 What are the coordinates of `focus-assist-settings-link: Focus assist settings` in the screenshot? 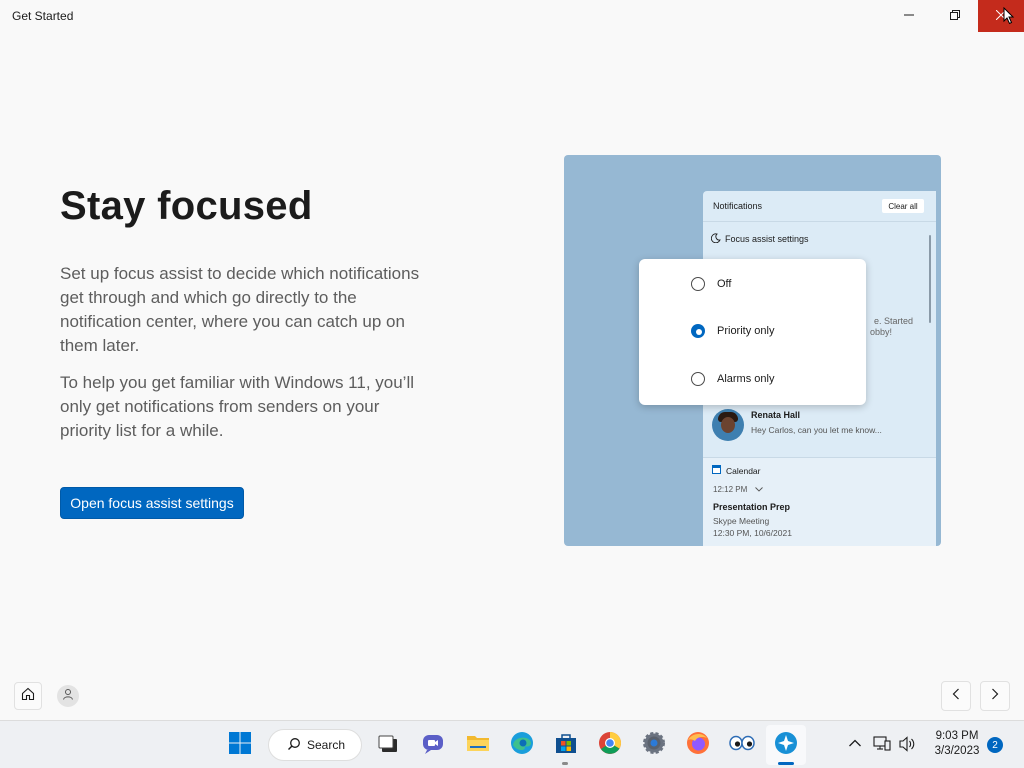 It's located at (759, 239).